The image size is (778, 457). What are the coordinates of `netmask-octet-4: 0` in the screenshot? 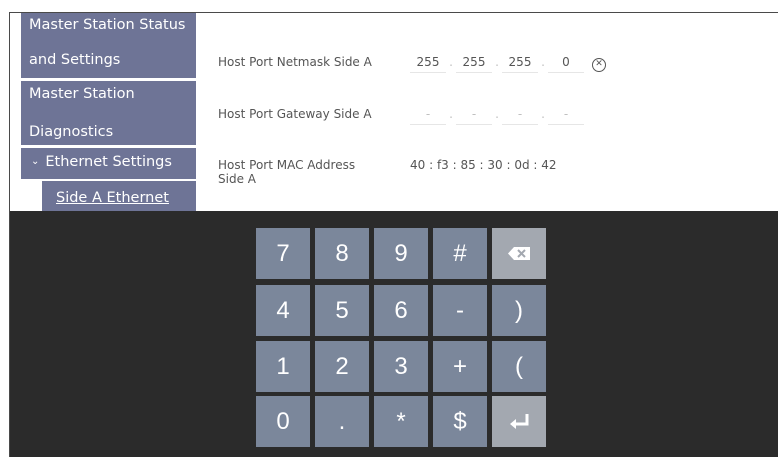 It's located at (566, 64).